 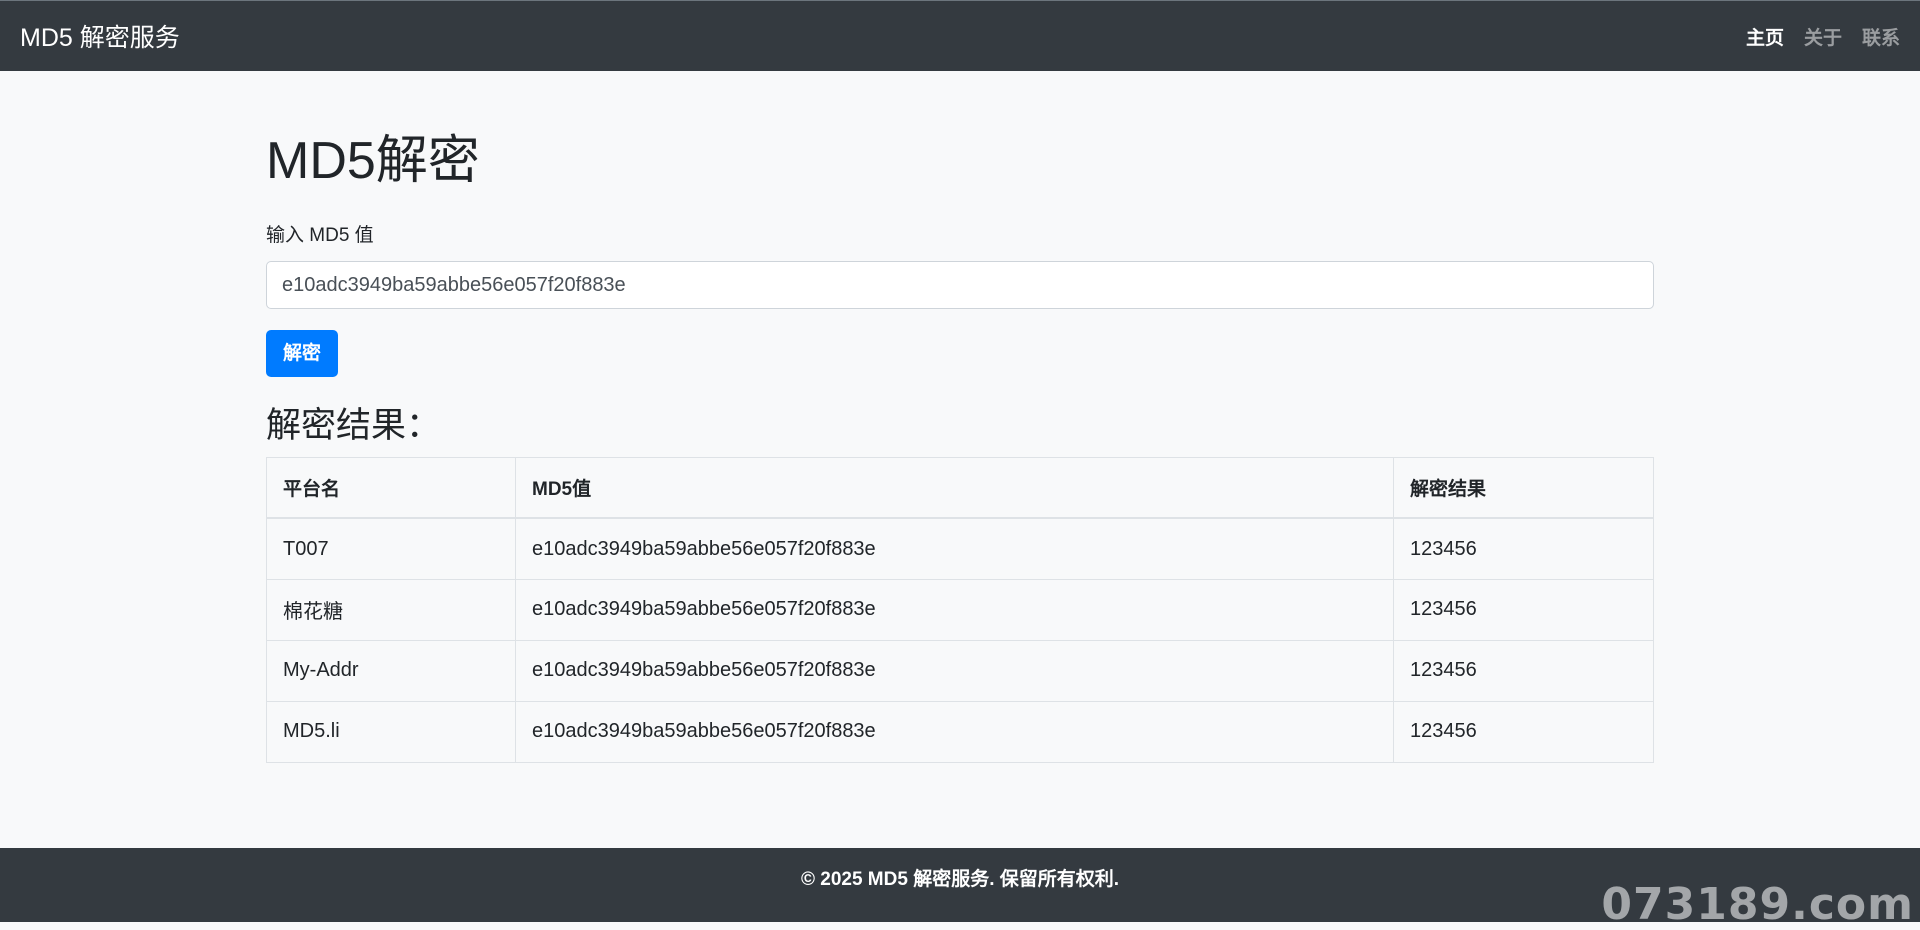 What do you see at coordinates (373, 161) in the screenshot?
I see `page-title: MD5解密` at bounding box center [373, 161].